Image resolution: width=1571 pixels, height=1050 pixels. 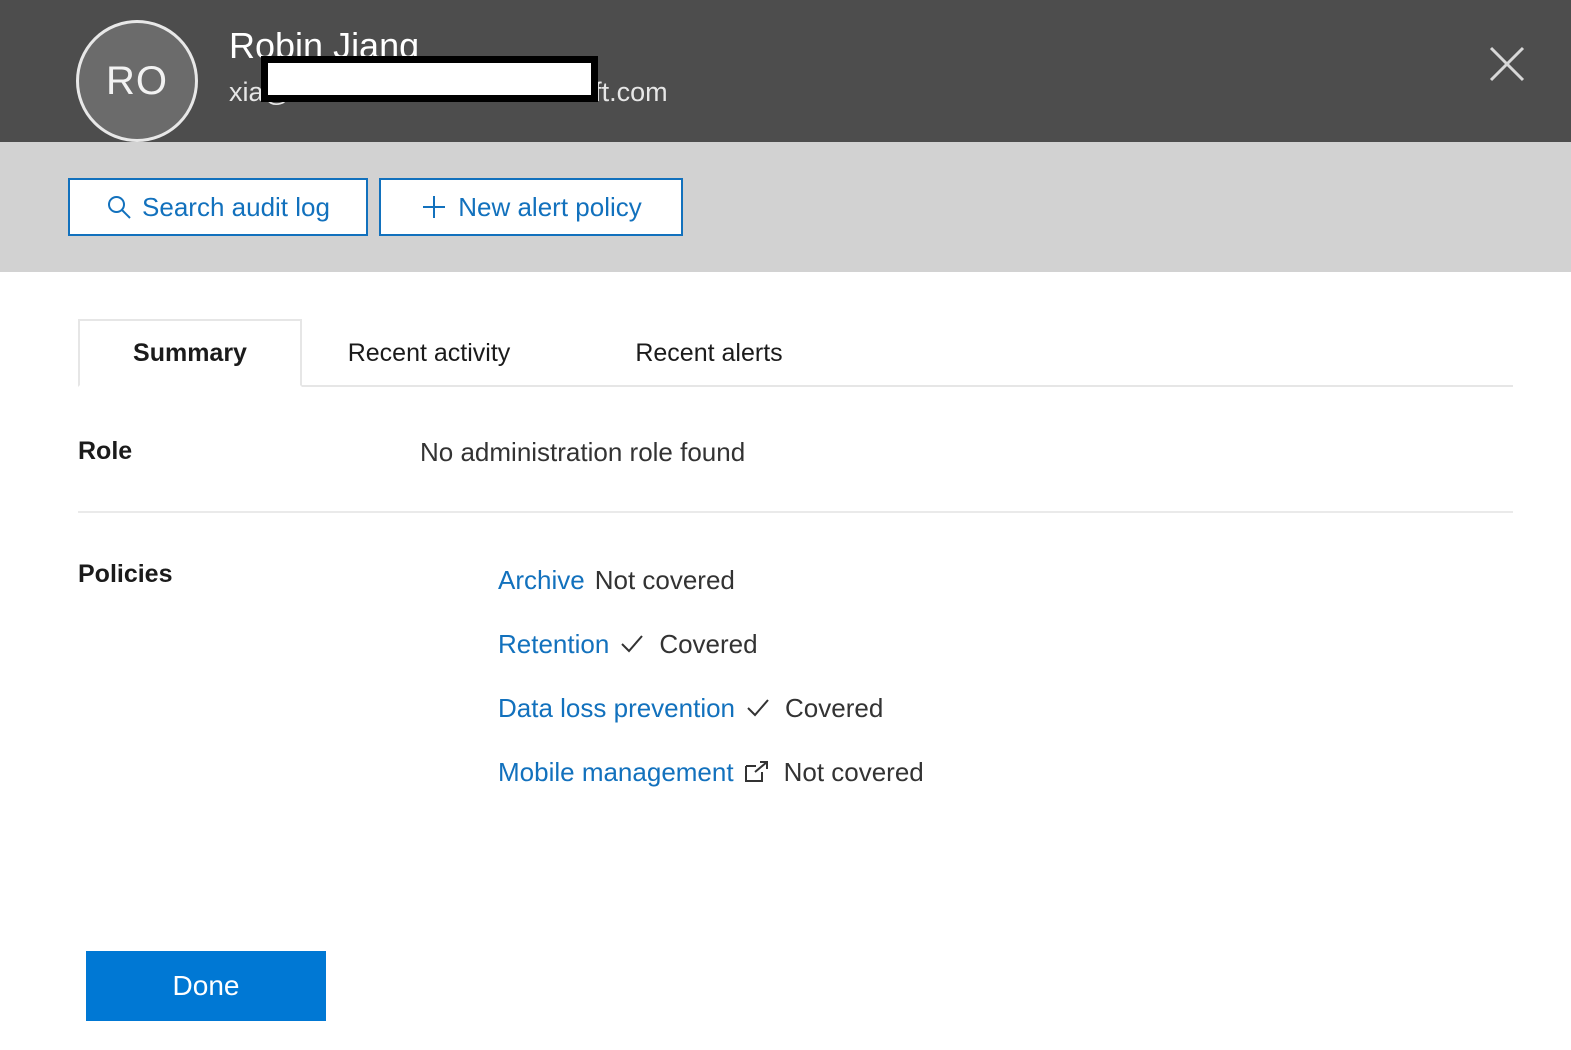 I want to click on policy-status-data-loss-prevention: Covered, so click(x=834, y=707).